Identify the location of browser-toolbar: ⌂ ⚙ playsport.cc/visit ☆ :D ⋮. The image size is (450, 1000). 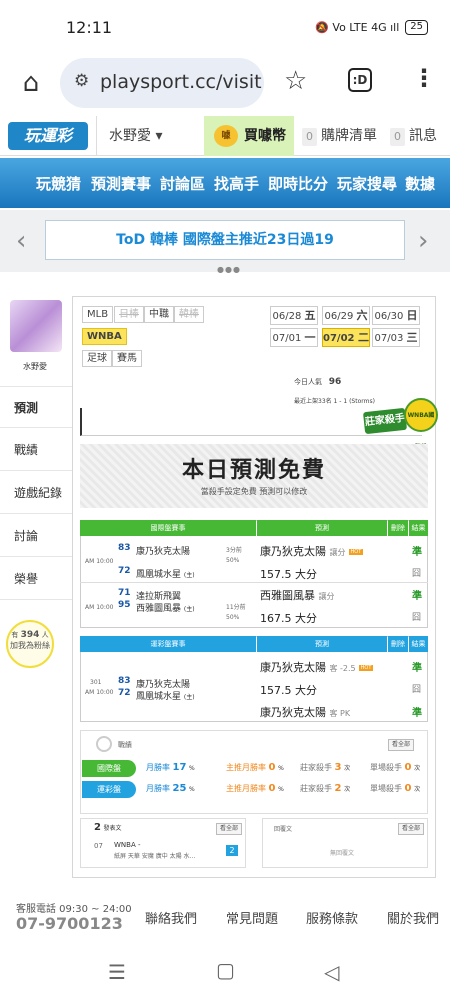
(225, 86).